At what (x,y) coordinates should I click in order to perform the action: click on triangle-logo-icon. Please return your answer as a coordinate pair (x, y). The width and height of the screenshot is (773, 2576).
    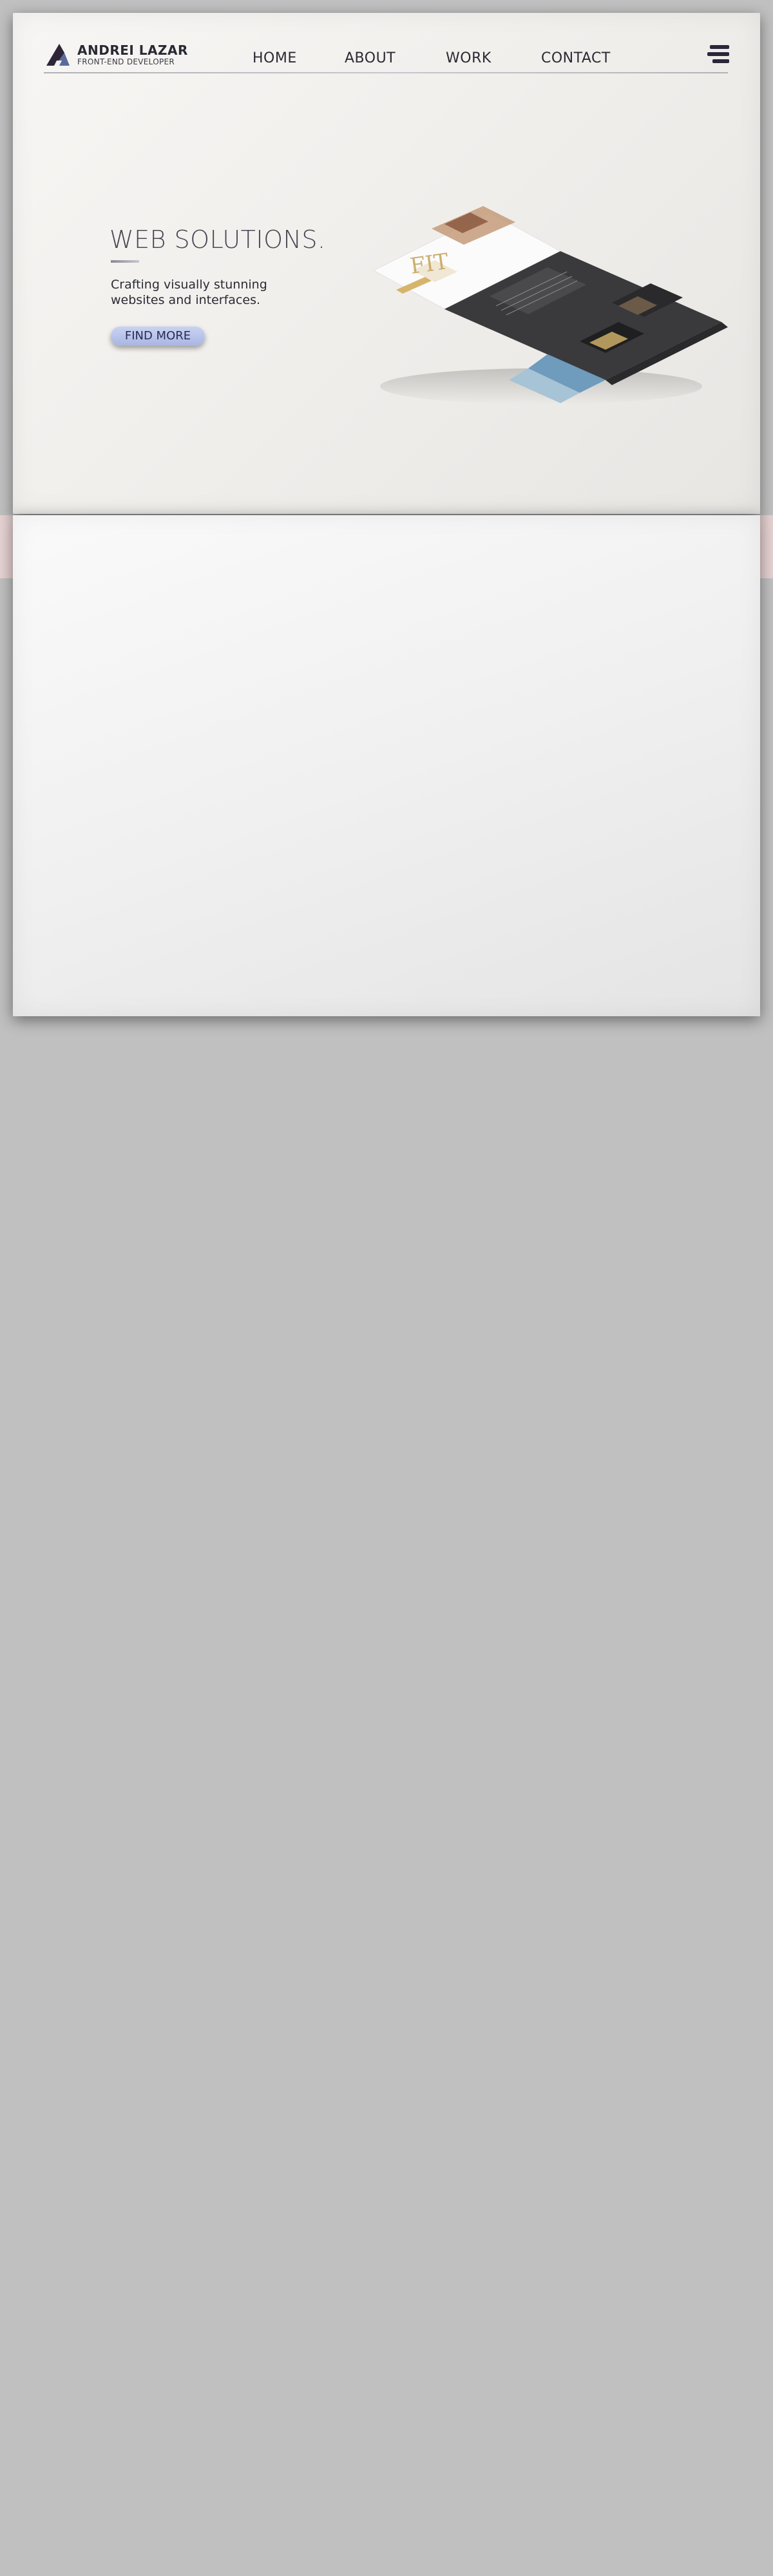
    Looking at the image, I should click on (58, 55).